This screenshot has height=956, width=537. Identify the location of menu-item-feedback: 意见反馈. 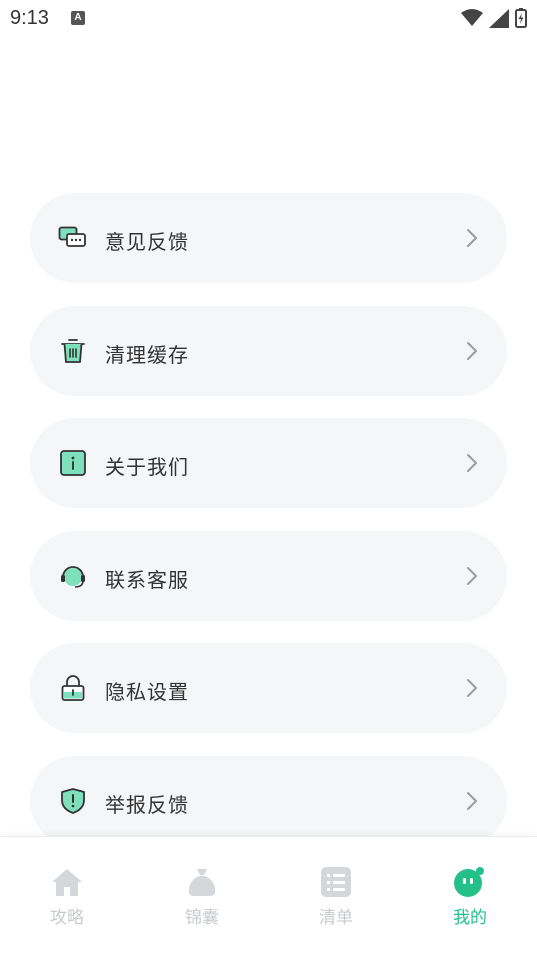
(268, 238).